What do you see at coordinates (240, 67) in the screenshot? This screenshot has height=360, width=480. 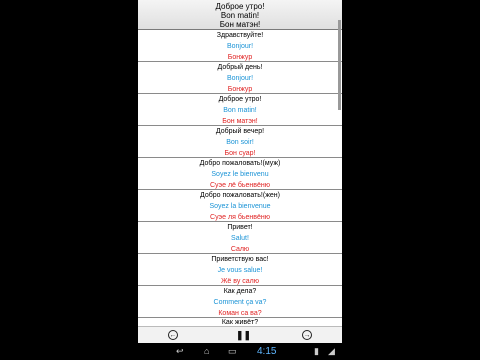 I see `phrase-russian: Добрый день!` at bounding box center [240, 67].